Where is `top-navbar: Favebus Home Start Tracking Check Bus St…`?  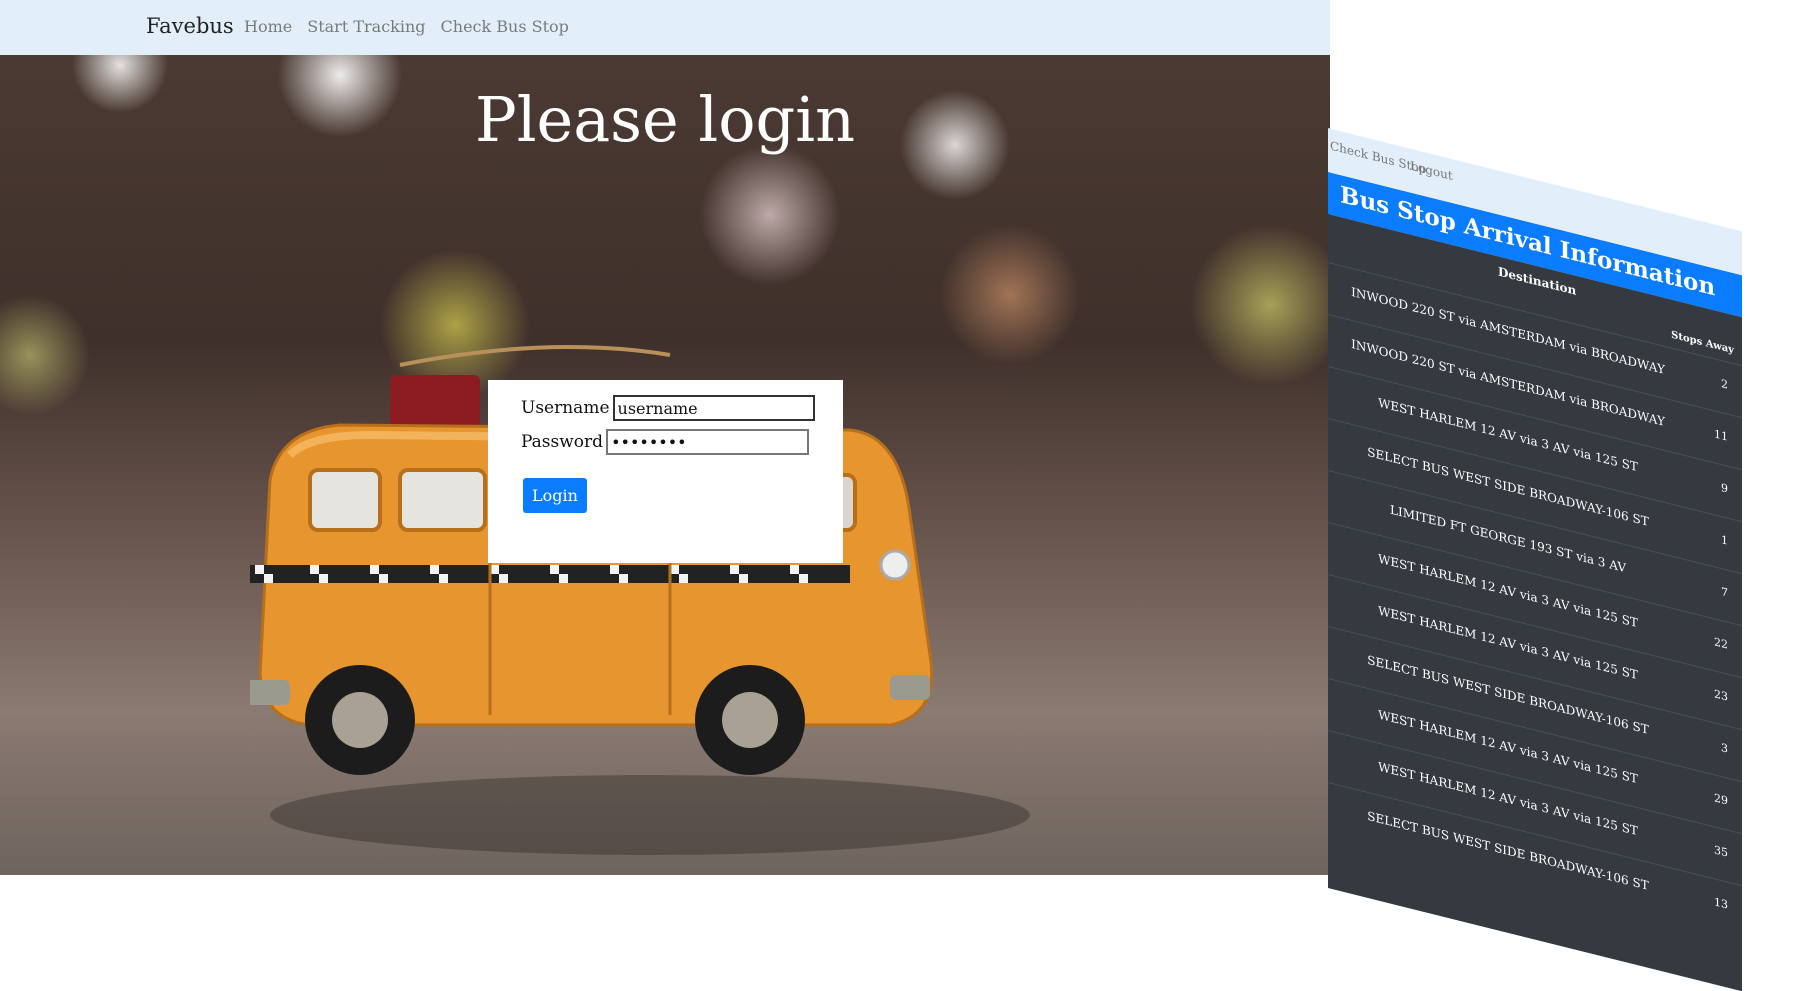 top-navbar: Favebus Home Start Tracking Check Bus St… is located at coordinates (665, 27).